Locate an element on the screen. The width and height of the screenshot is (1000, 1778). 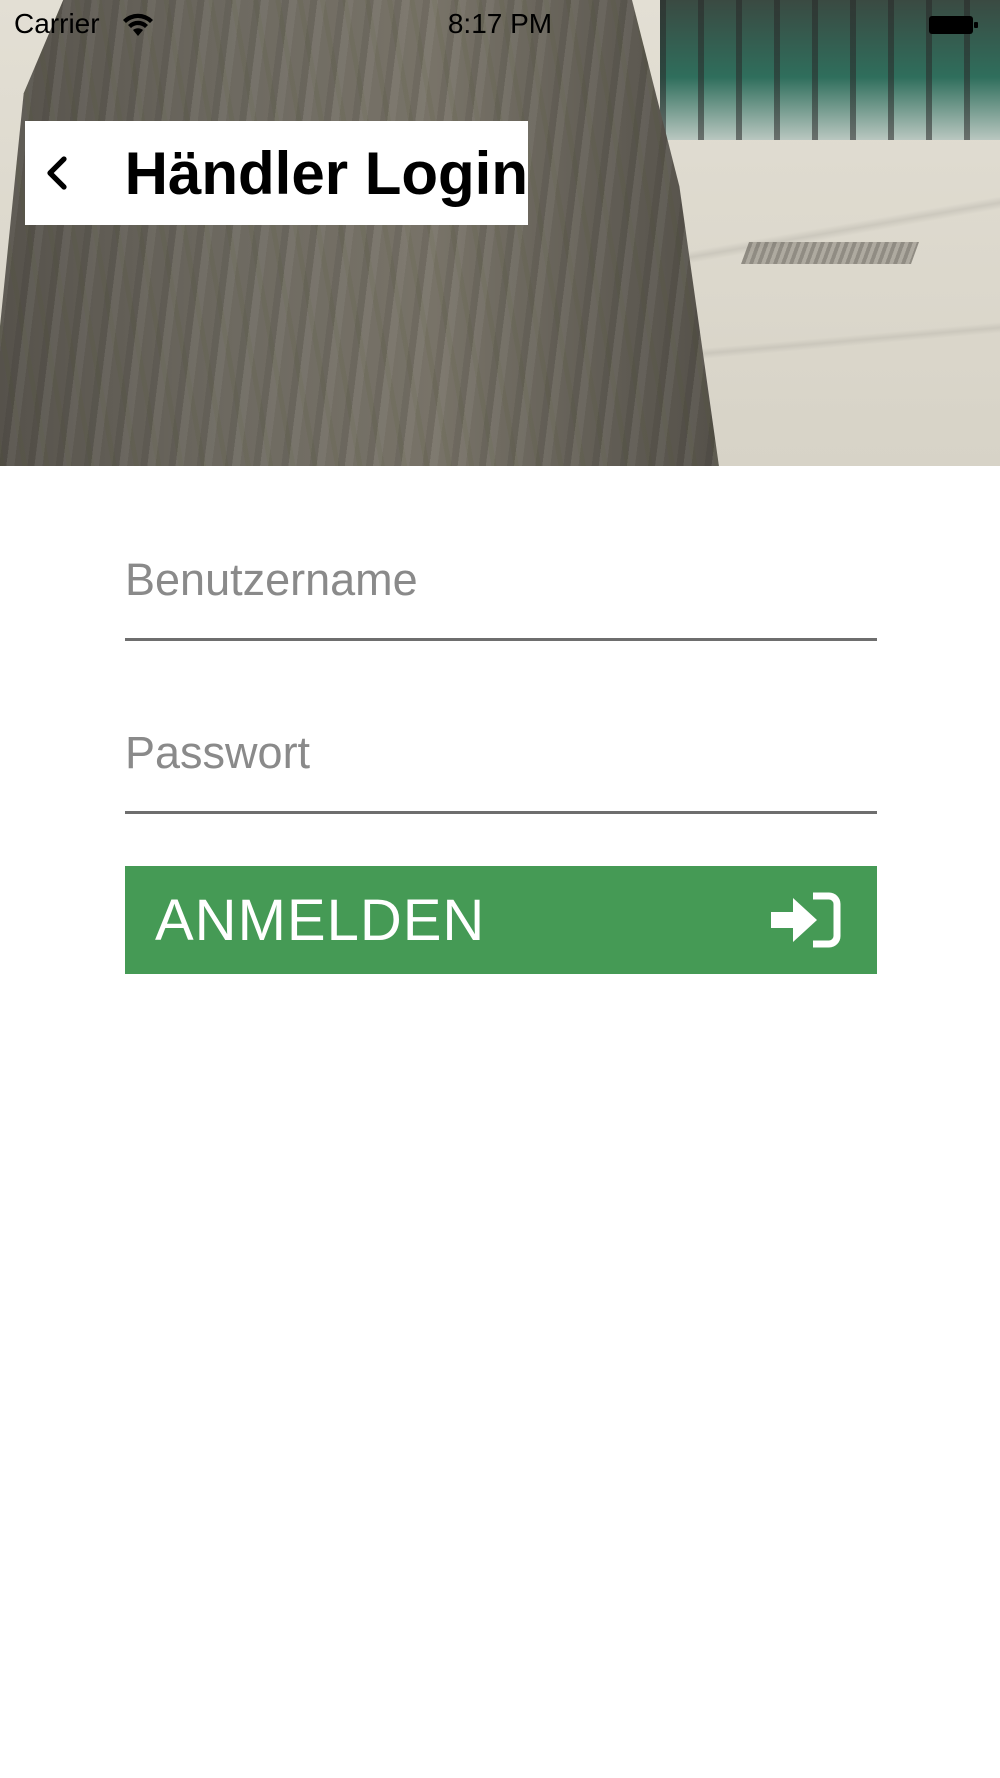
status-time: 8:17 PM is located at coordinates (500, 23).